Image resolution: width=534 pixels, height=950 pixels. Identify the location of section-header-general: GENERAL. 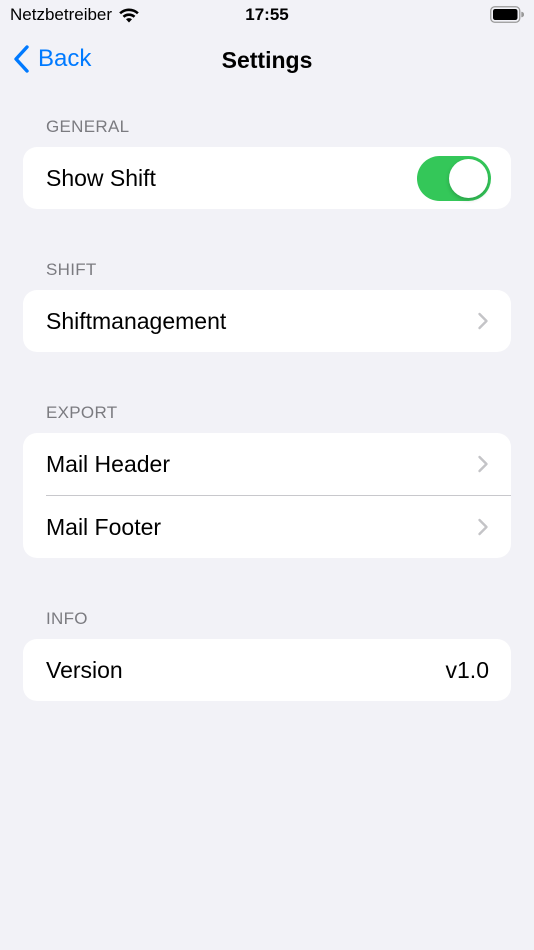
(88, 126).